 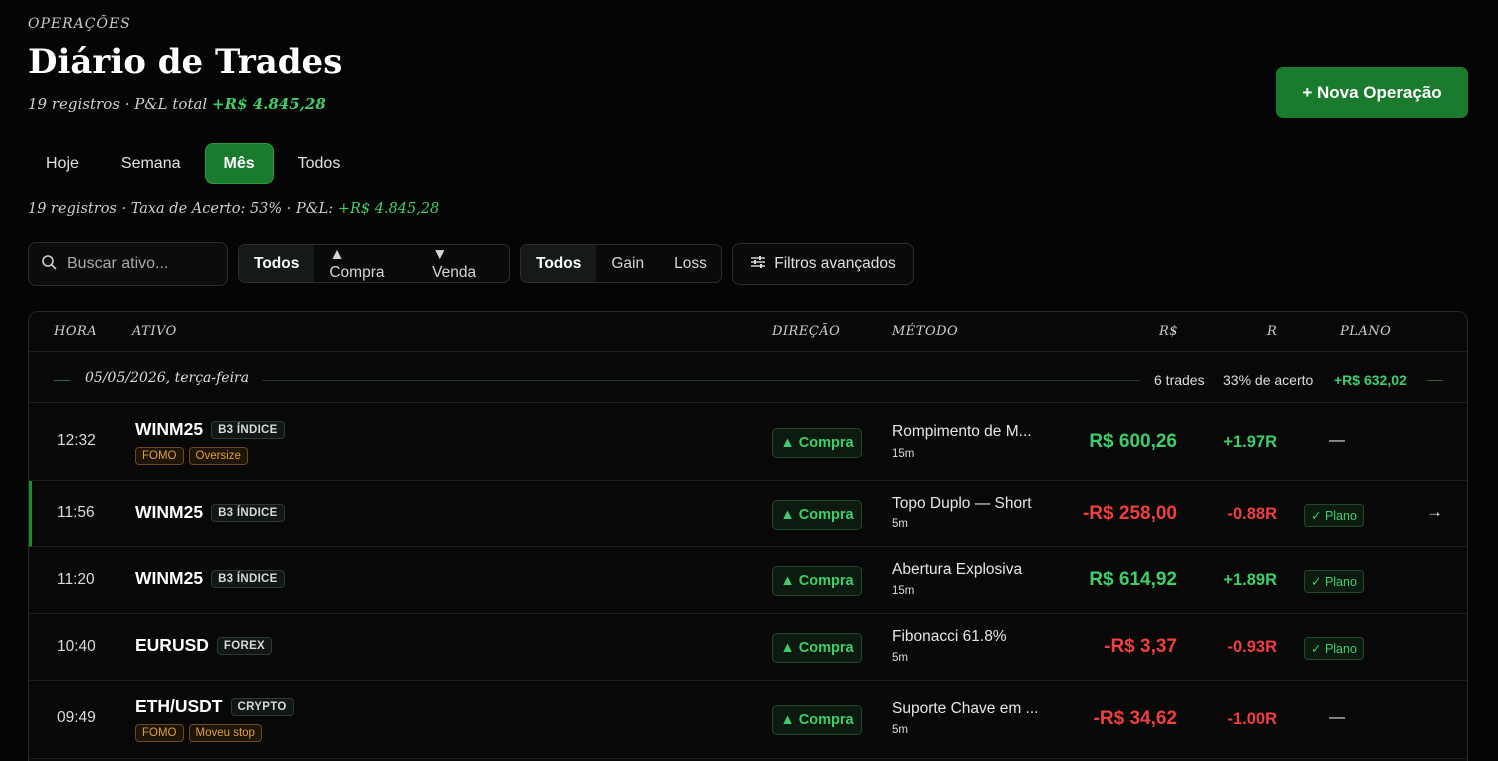 I want to click on trade-time: 11:20, so click(x=76, y=579).